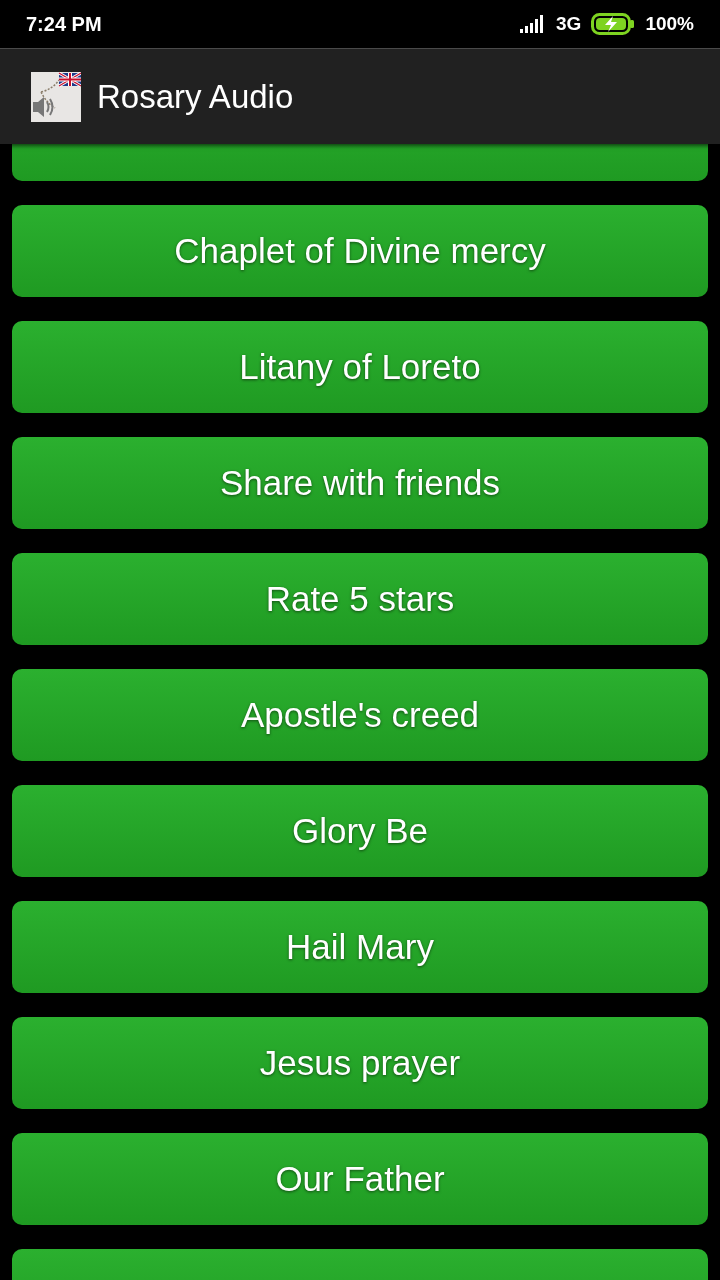  Describe the element at coordinates (669, 24) in the screenshot. I see `battery-percentage: 100%` at that location.